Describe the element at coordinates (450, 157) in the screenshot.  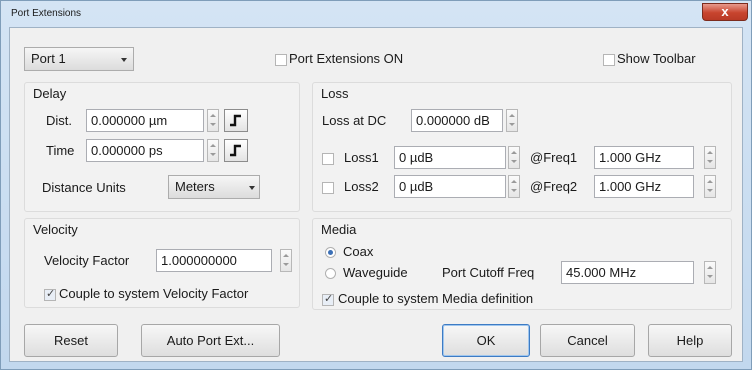
I see `loss1-input: 0 µdB` at that location.